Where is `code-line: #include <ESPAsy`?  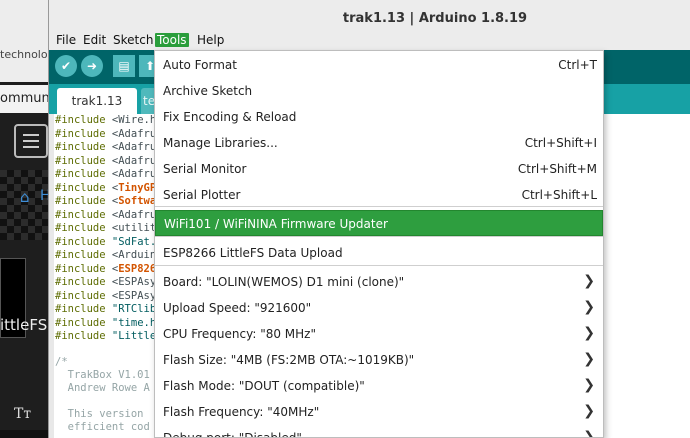 code-line: #include <ESPAsy is located at coordinates (105, 282).